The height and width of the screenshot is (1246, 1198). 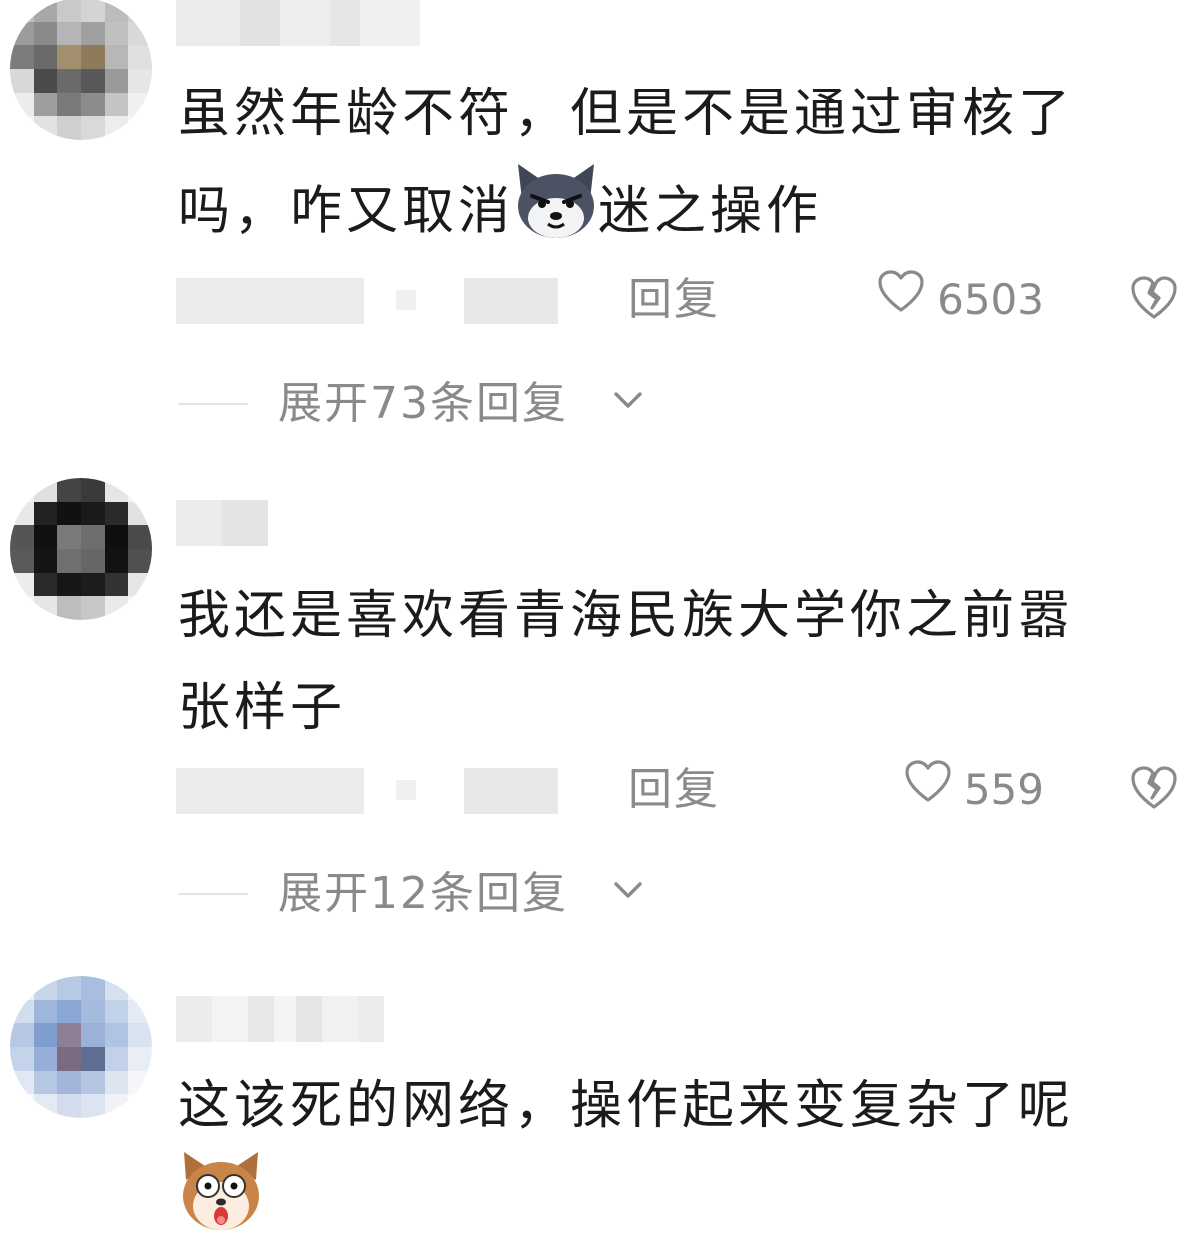 What do you see at coordinates (262, 708) in the screenshot?
I see `comment-text-line: 张样子` at bounding box center [262, 708].